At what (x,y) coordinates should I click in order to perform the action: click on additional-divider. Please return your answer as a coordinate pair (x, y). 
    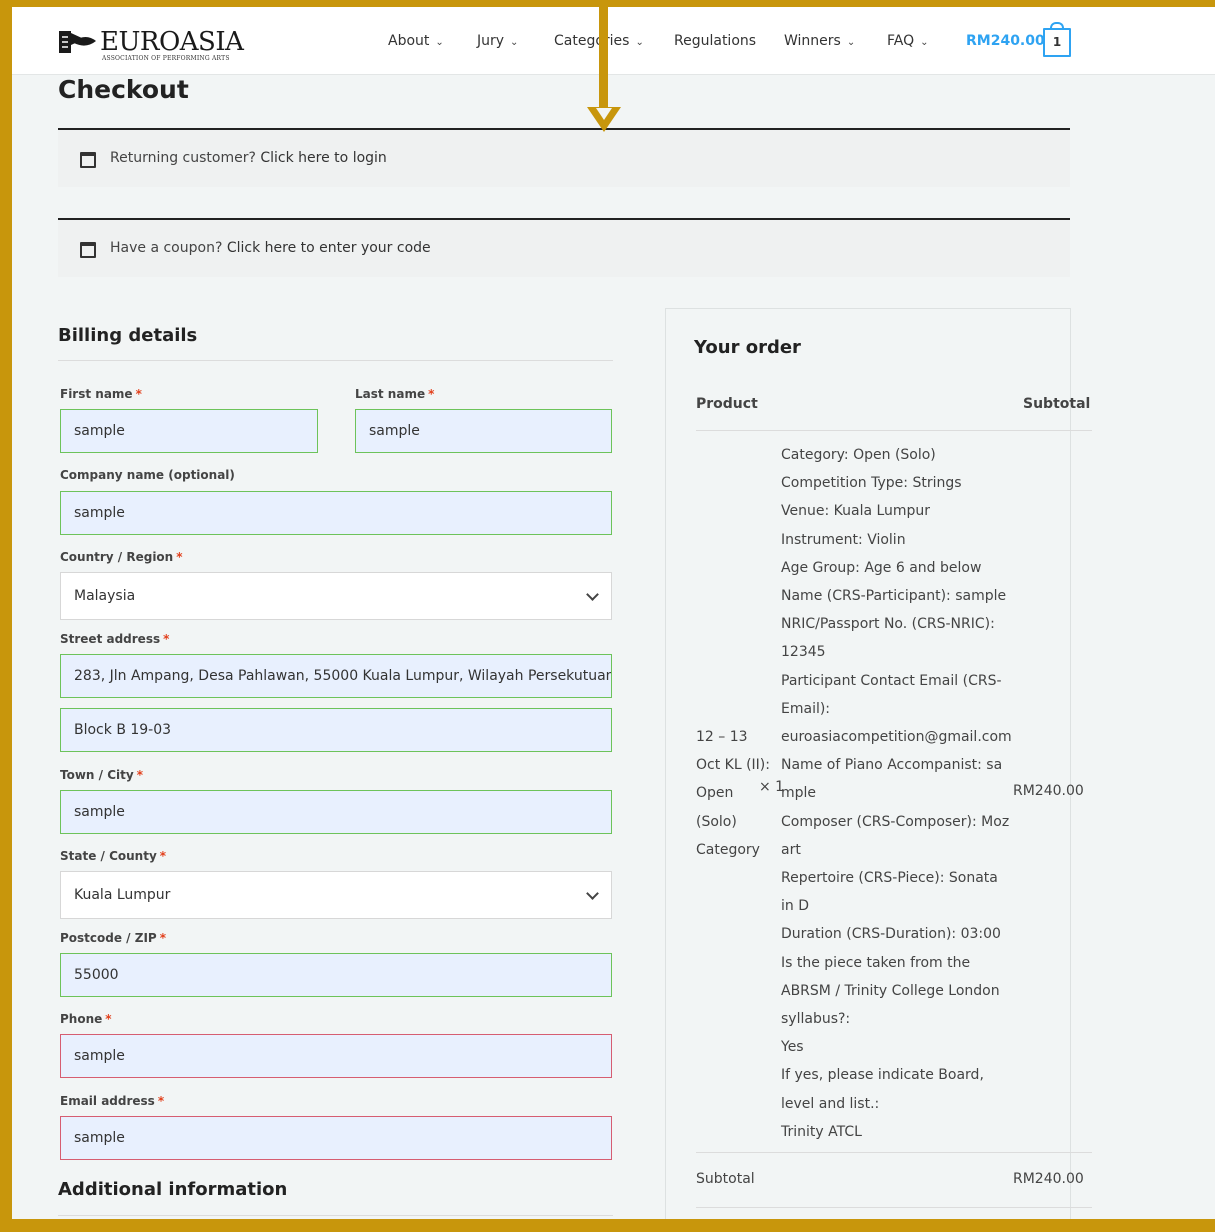
    Looking at the image, I should click on (335, 1215).